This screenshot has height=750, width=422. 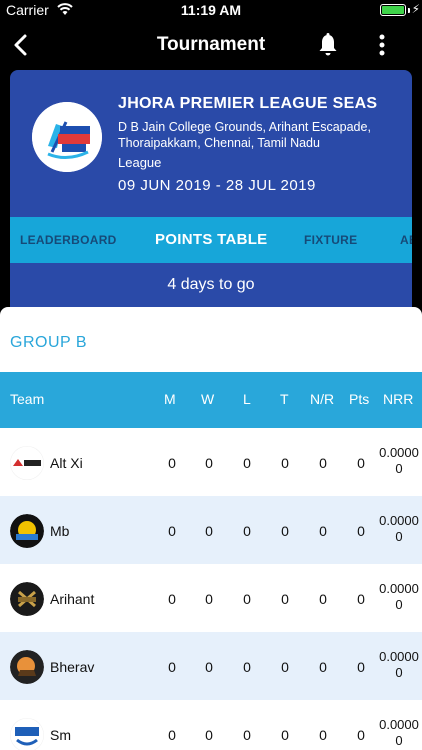 I want to click on team-logo-mb, so click(x=27, y=531).